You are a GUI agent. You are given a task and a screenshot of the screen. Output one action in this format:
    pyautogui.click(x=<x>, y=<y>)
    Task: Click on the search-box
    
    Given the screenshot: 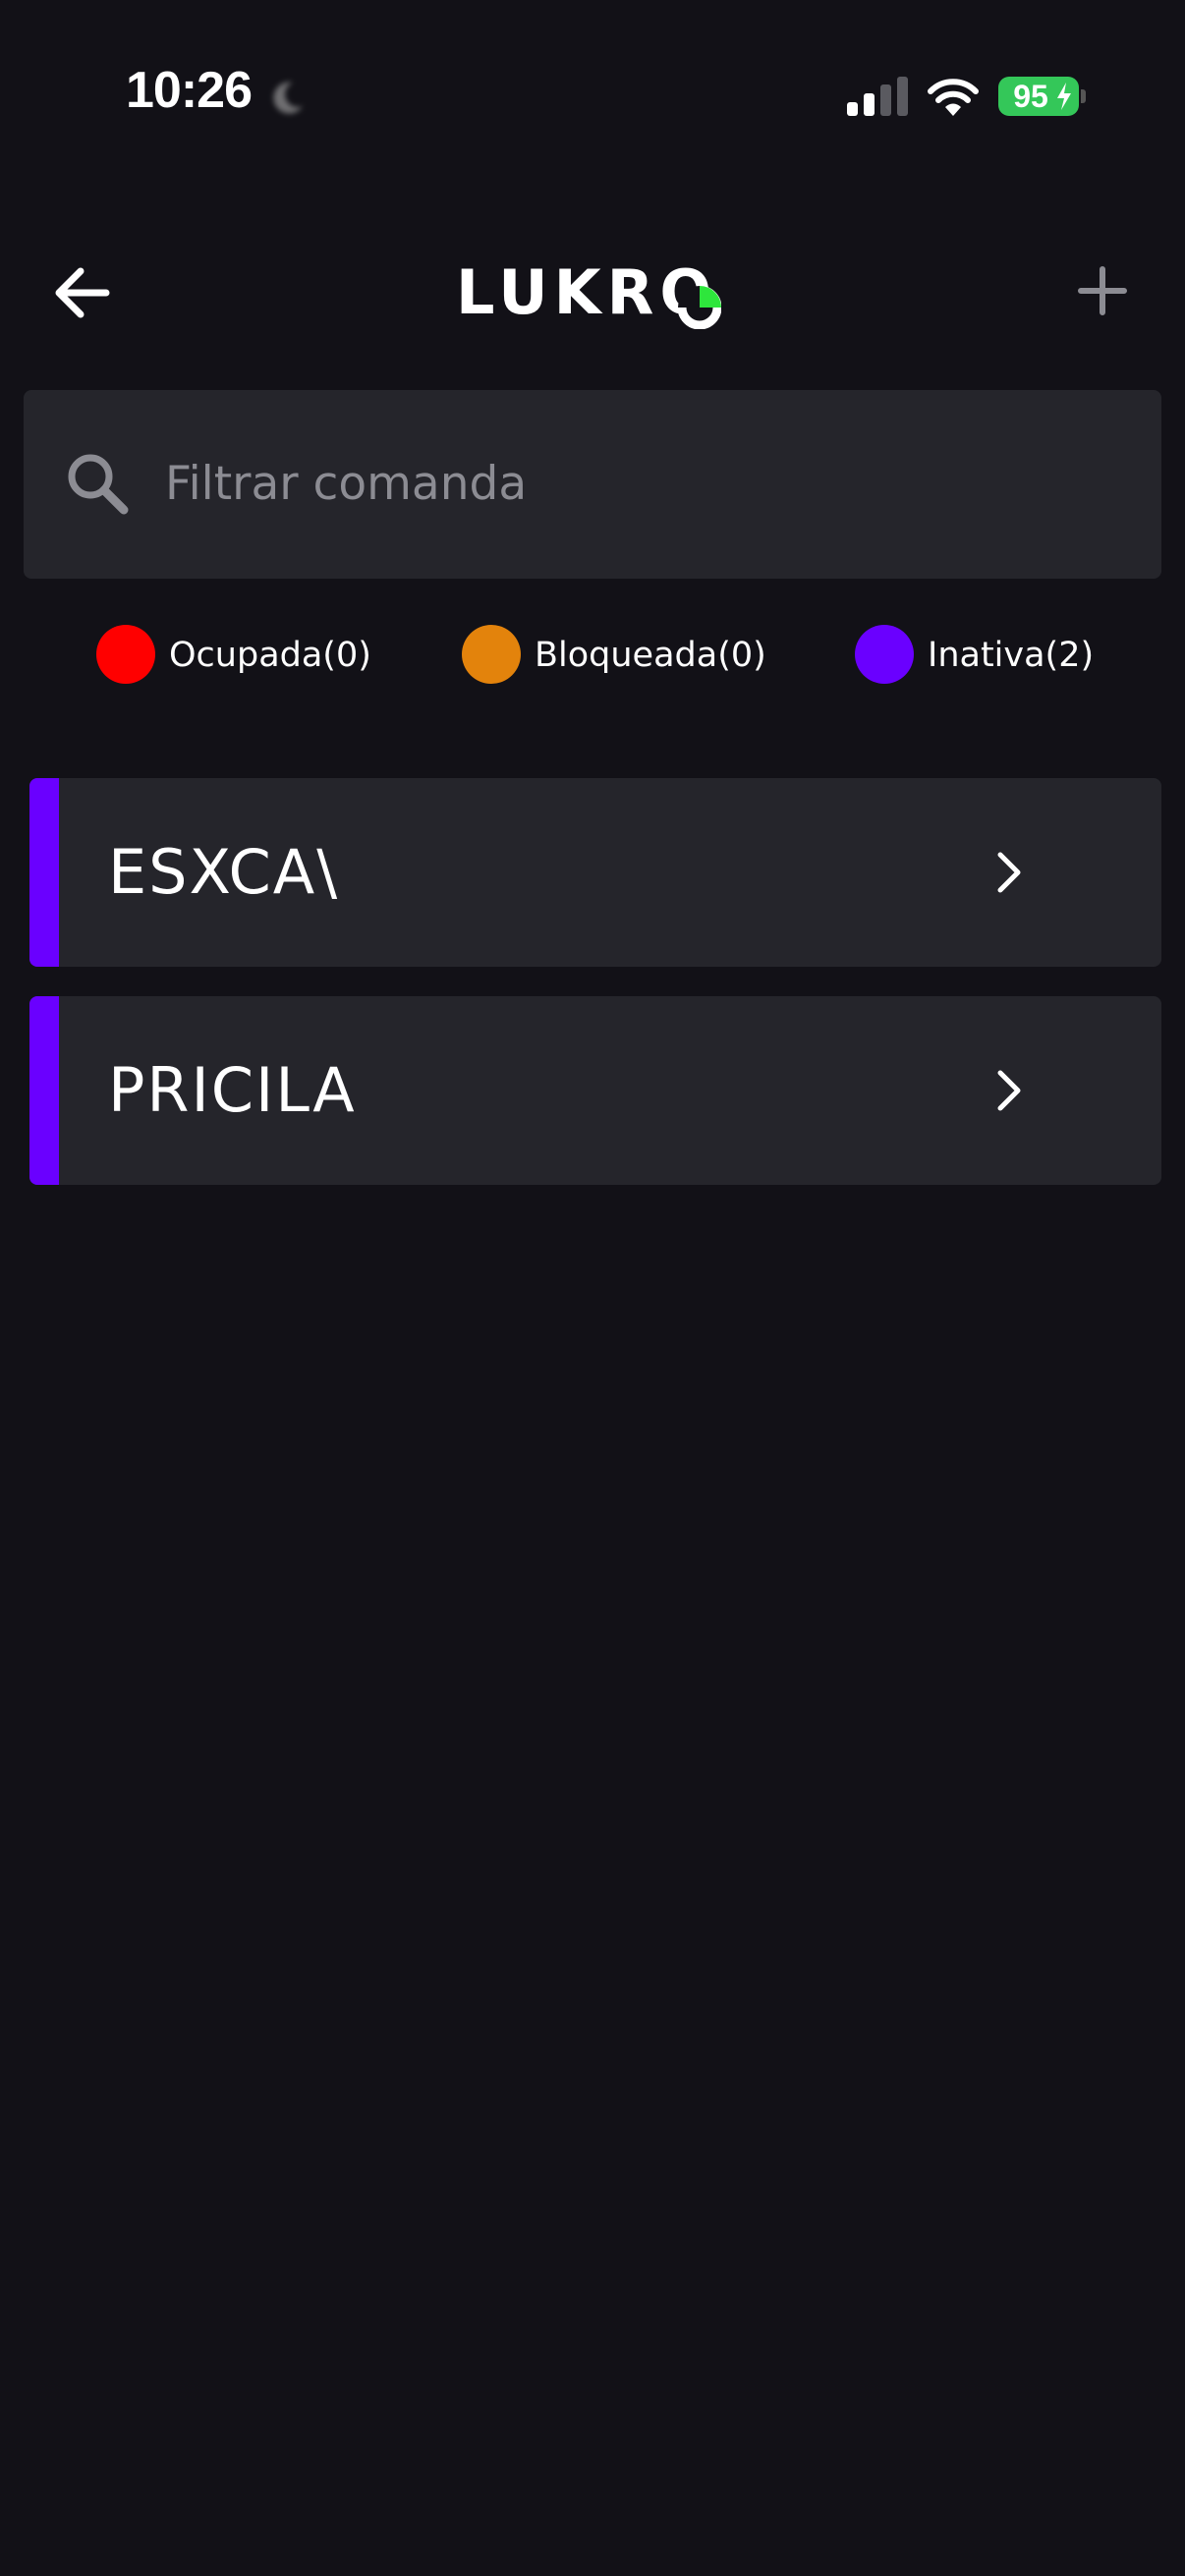 What is the action you would take?
    pyautogui.click(x=592, y=484)
    